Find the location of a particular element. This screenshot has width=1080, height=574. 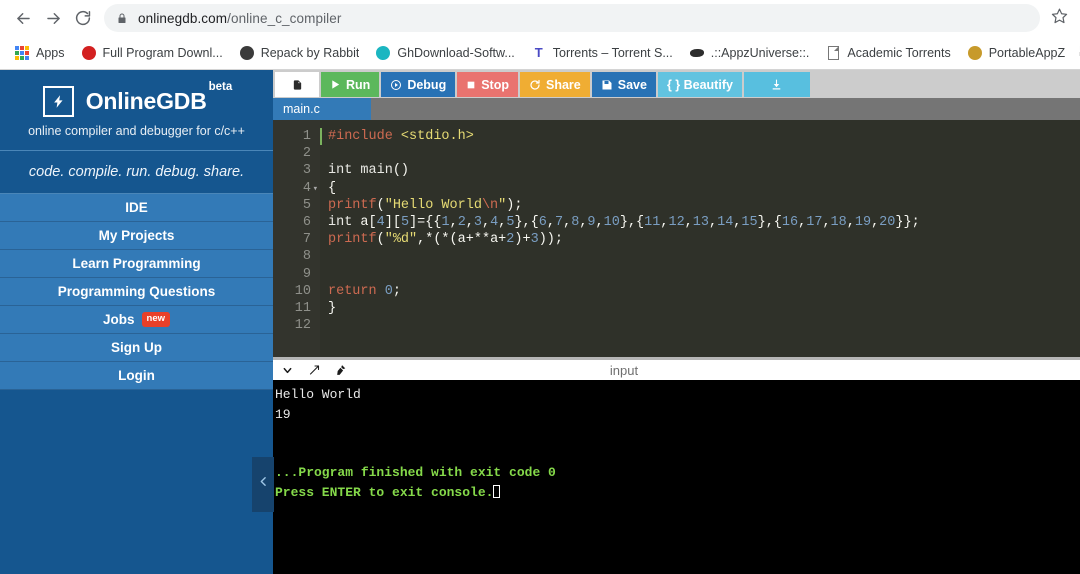

sidebar-item-label: Login is located at coordinates (136, 375).